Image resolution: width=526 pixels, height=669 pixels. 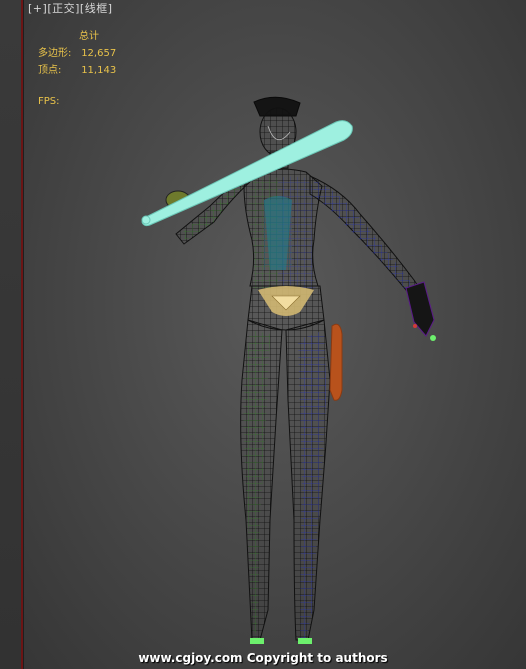 What do you see at coordinates (372, 258) in the screenshot?
I see `arm-right-mesh` at bounding box center [372, 258].